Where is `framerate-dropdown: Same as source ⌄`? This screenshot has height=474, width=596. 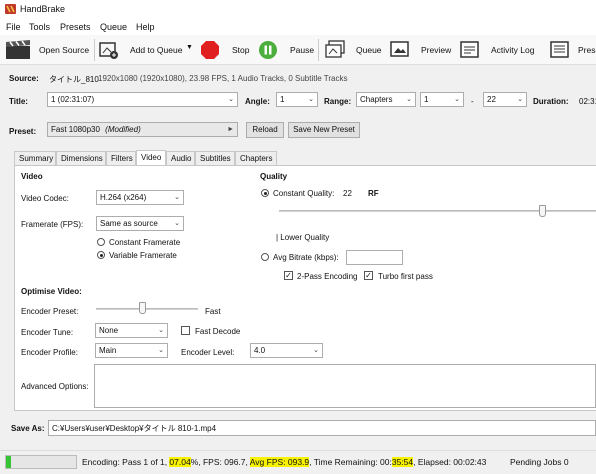
framerate-dropdown: Same as source ⌄ is located at coordinates (140, 223).